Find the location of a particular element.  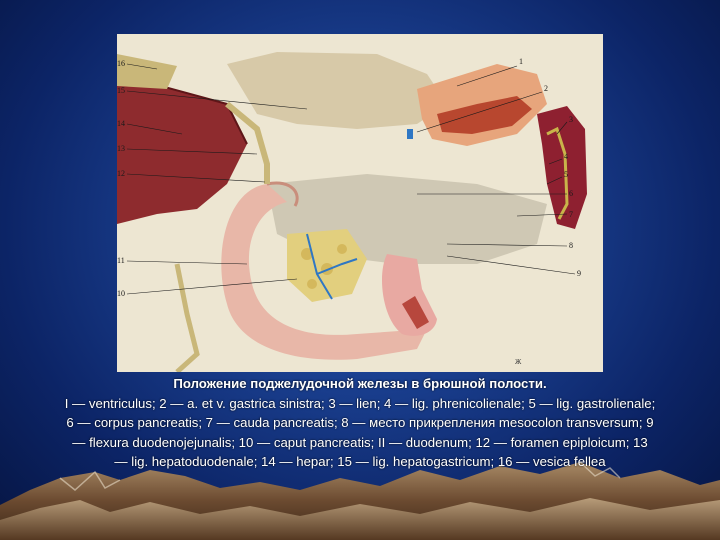

figure-label-11: 11 is located at coordinates (121, 260).